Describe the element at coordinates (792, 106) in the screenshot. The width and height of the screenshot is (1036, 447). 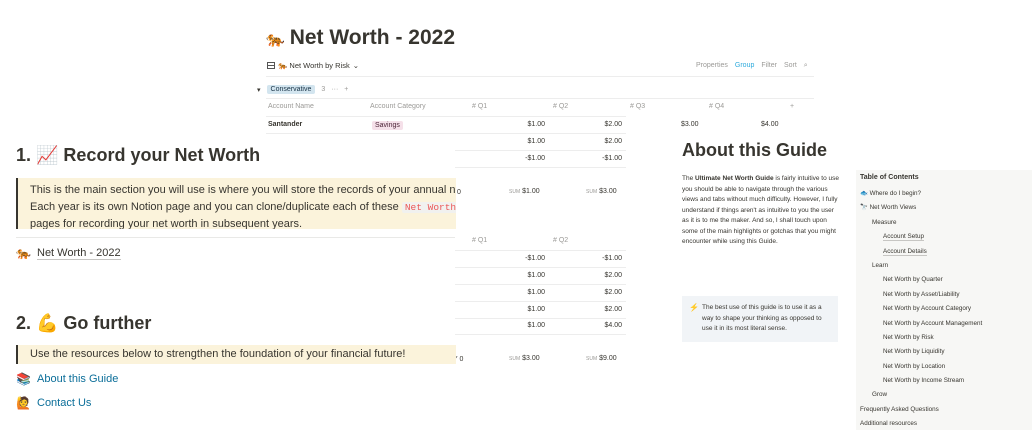
I see `add-column-icon: +` at that location.